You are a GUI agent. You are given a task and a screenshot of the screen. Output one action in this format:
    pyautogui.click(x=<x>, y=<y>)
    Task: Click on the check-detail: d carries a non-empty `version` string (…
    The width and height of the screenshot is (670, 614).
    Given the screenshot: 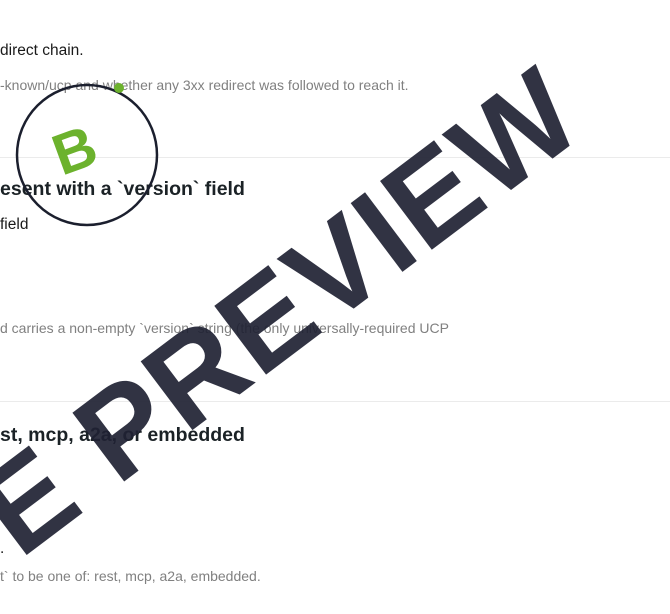 What is the action you would take?
    pyautogui.click(x=224, y=328)
    